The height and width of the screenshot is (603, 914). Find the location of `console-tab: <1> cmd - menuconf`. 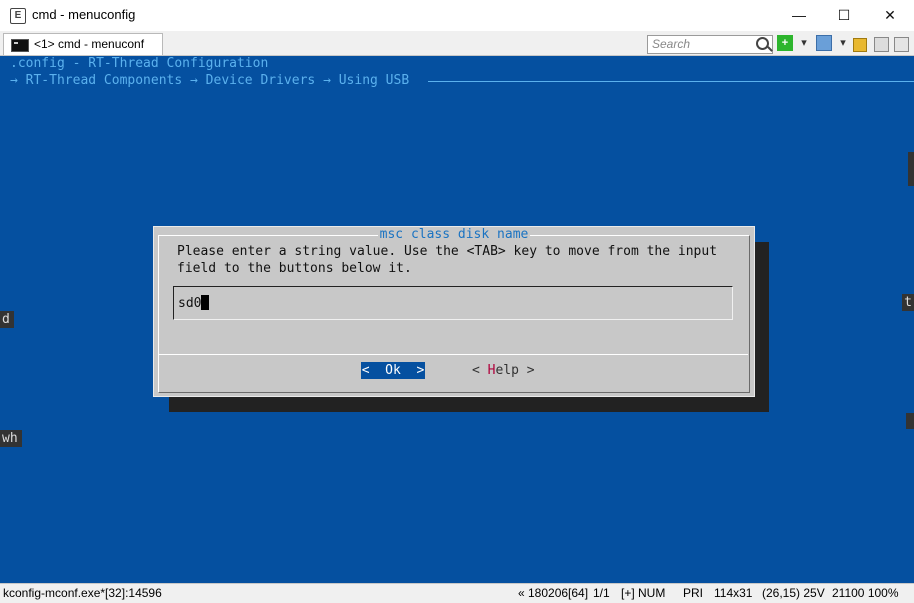

console-tab: <1> cmd - menuconf is located at coordinates (83, 44).